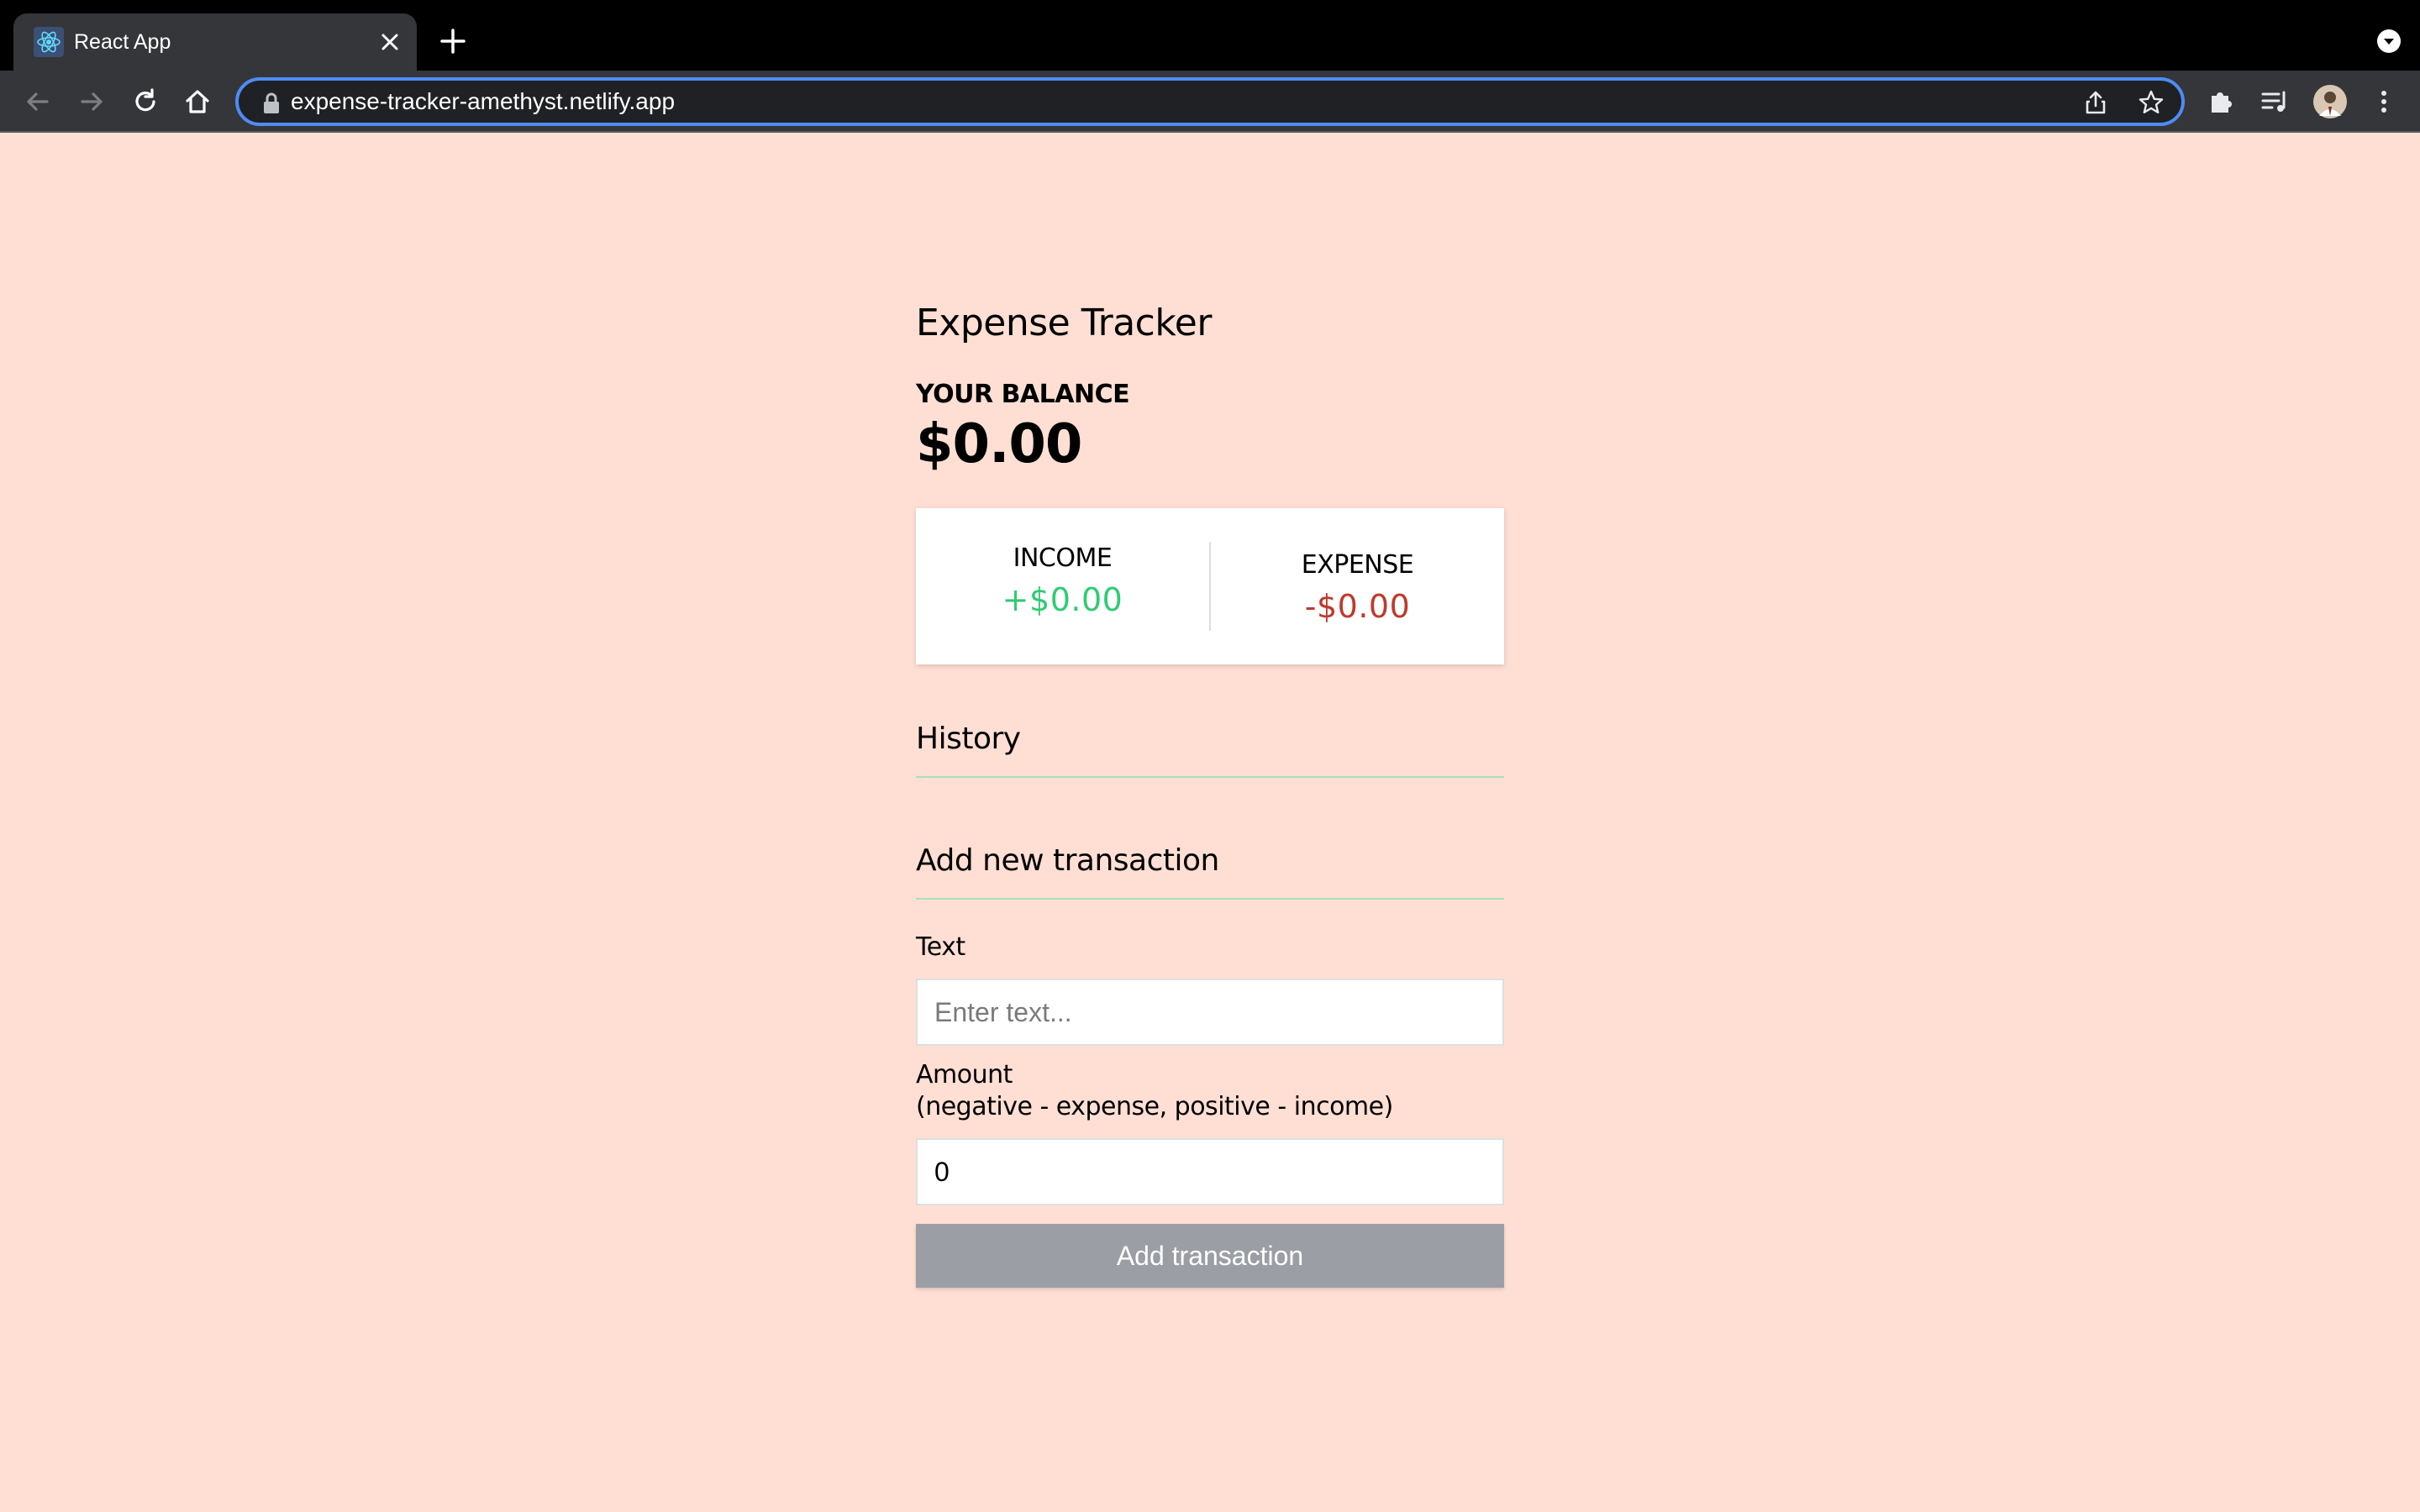  What do you see at coordinates (940, 947) in the screenshot?
I see `text-field-label: Text` at bounding box center [940, 947].